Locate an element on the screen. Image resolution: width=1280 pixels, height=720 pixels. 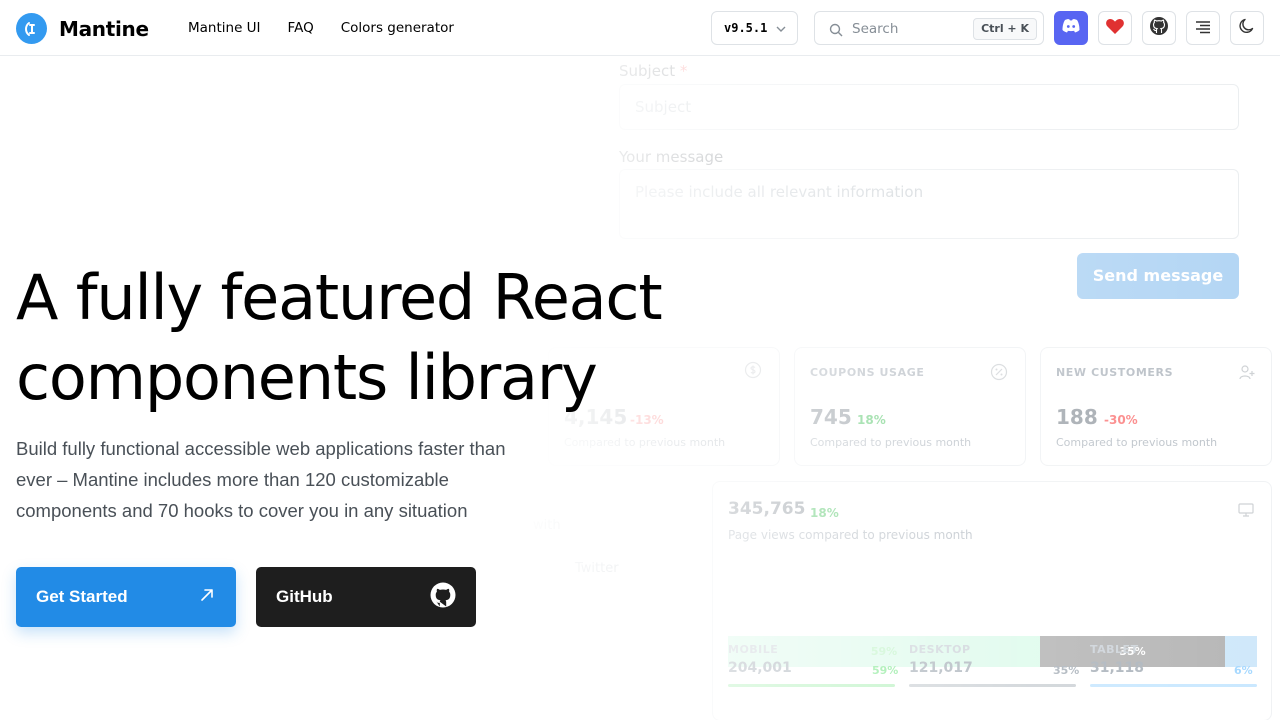
get-started-button: Get Started is located at coordinates (126, 597).